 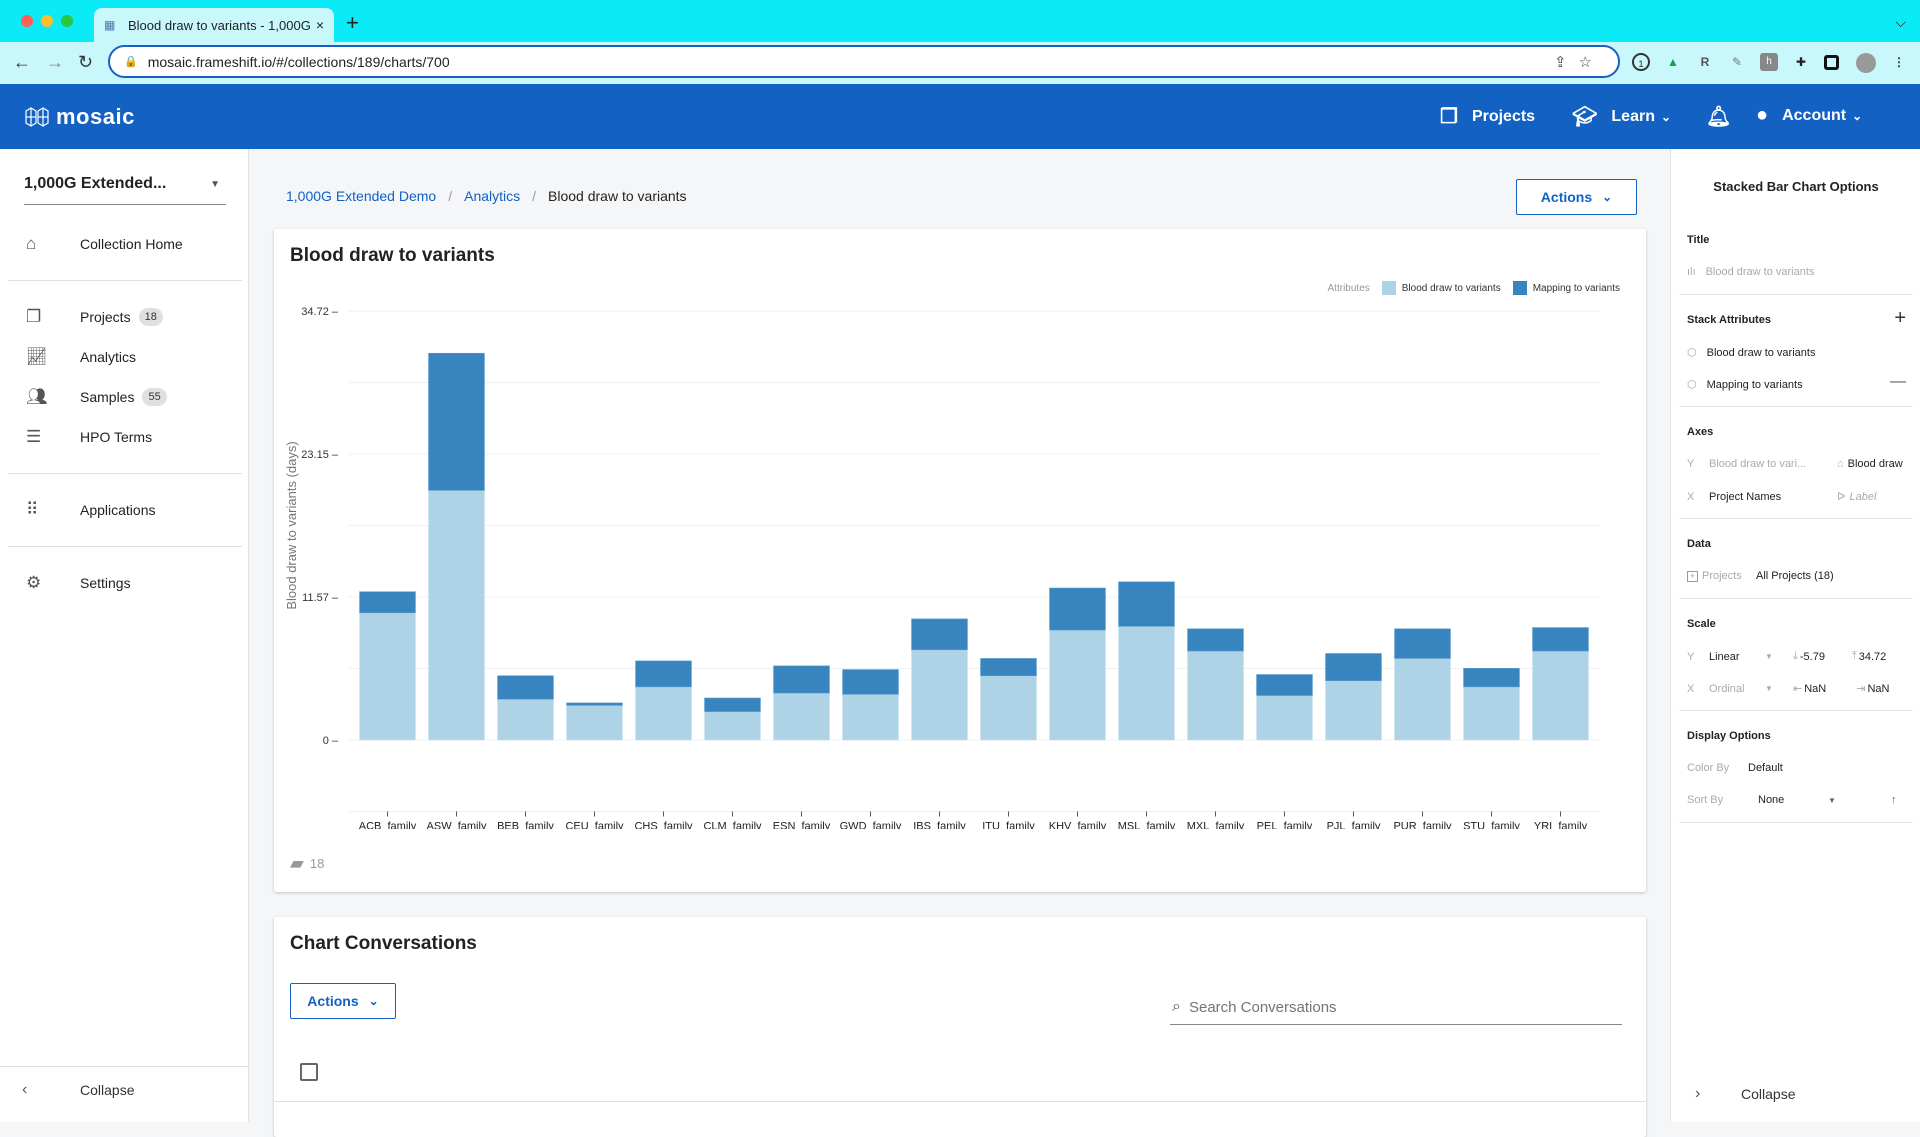 What do you see at coordinates (317, 863) in the screenshot?
I see `project-count-value: 18` at bounding box center [317, 863].